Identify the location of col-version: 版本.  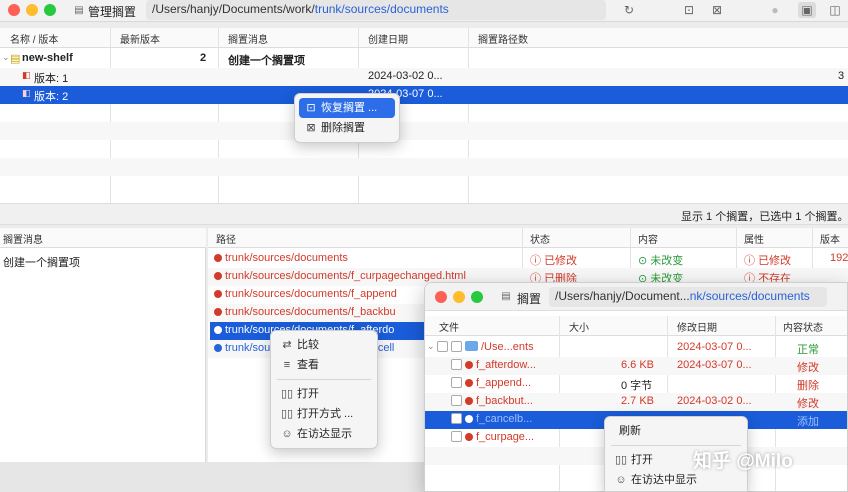
(830, 238).